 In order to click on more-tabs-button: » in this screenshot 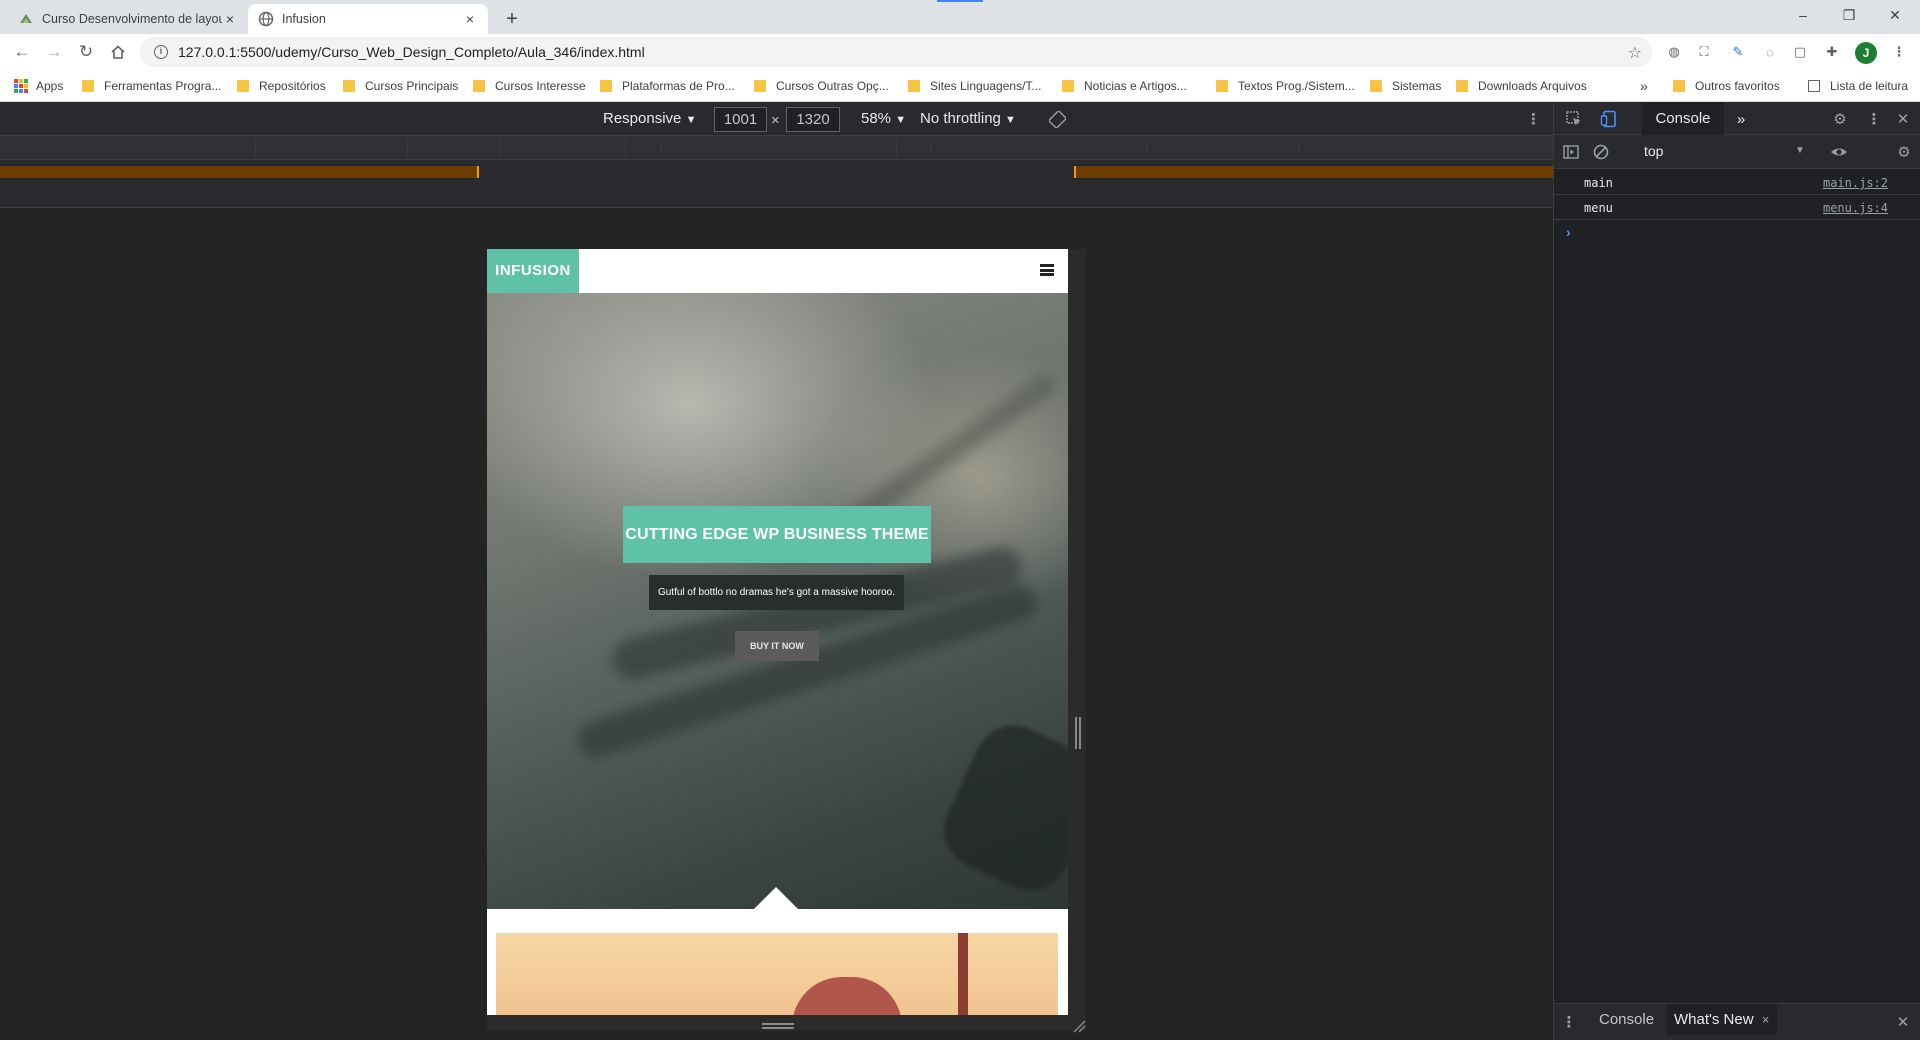, I will do `click(1741, 119)`.